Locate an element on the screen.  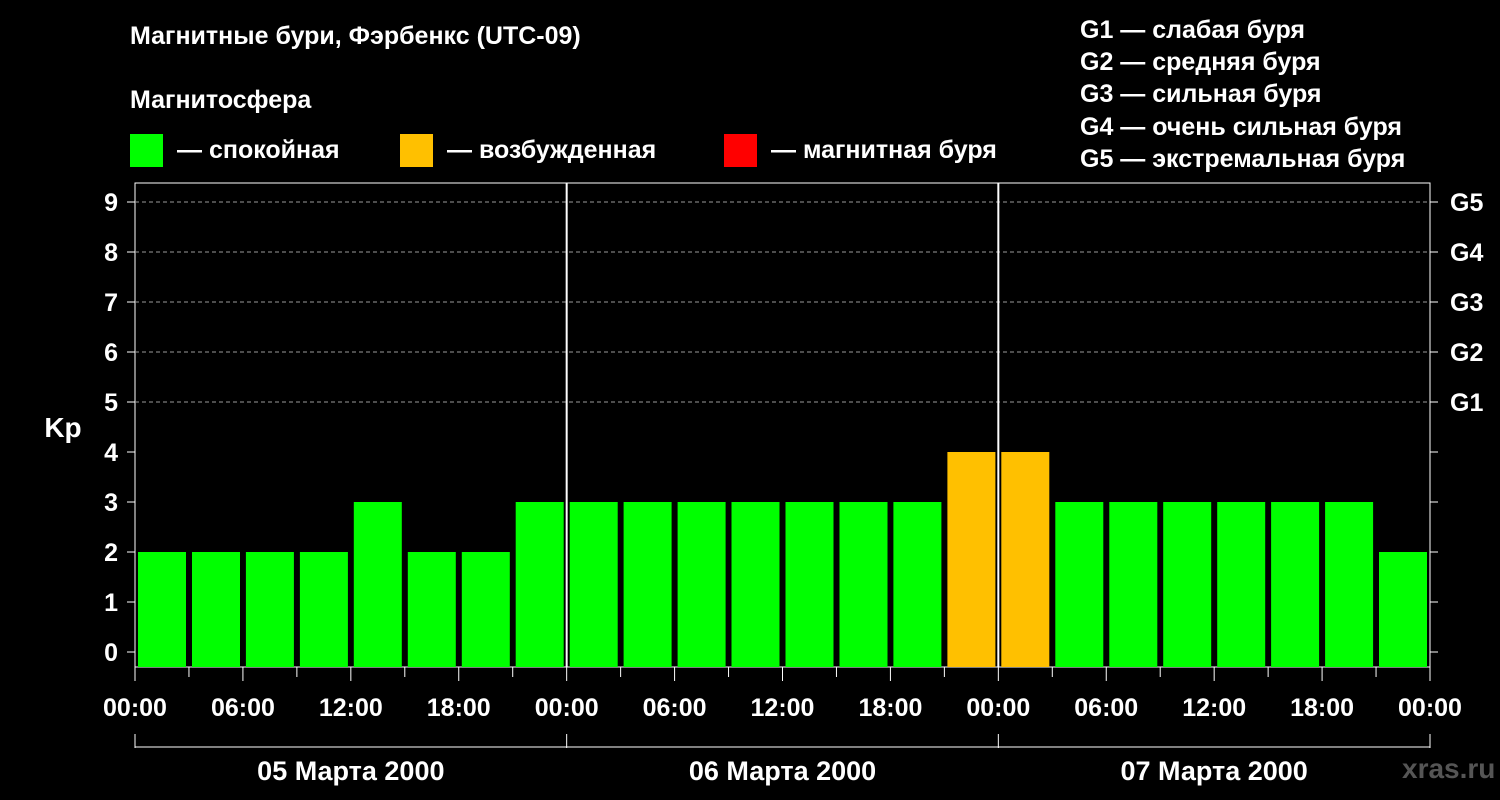
y-tick-label: 9 is located at coordinates (111, 203).